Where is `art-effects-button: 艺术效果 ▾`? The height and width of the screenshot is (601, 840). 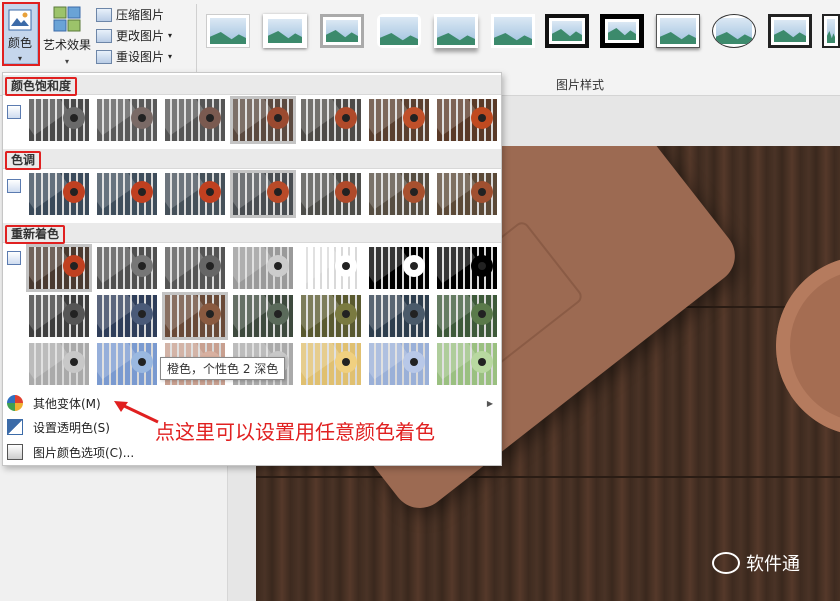 art-effects-button: 艺术效果 ▾ is located at coordinates (67, 35).